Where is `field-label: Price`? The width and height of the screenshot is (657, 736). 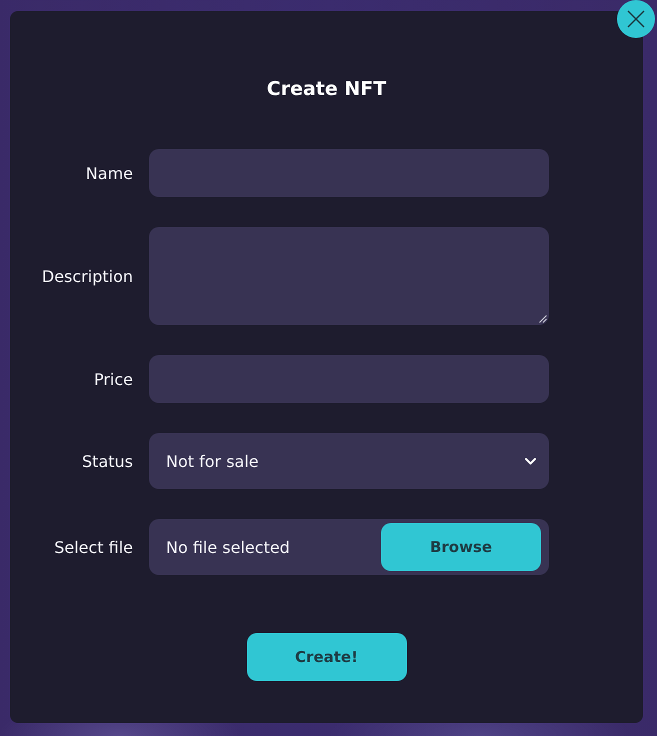
field-label: Price is located at coordinates (112, 379).